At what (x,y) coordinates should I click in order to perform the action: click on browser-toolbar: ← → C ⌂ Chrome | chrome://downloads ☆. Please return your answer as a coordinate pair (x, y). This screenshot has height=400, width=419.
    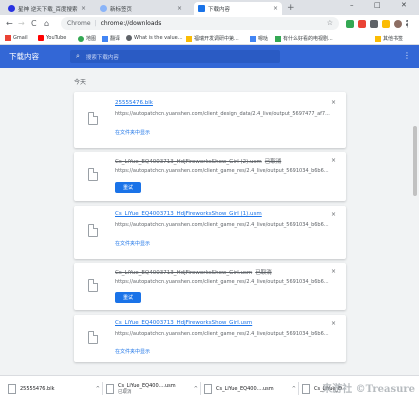
    Looking at the image, I should click on (209, 24).